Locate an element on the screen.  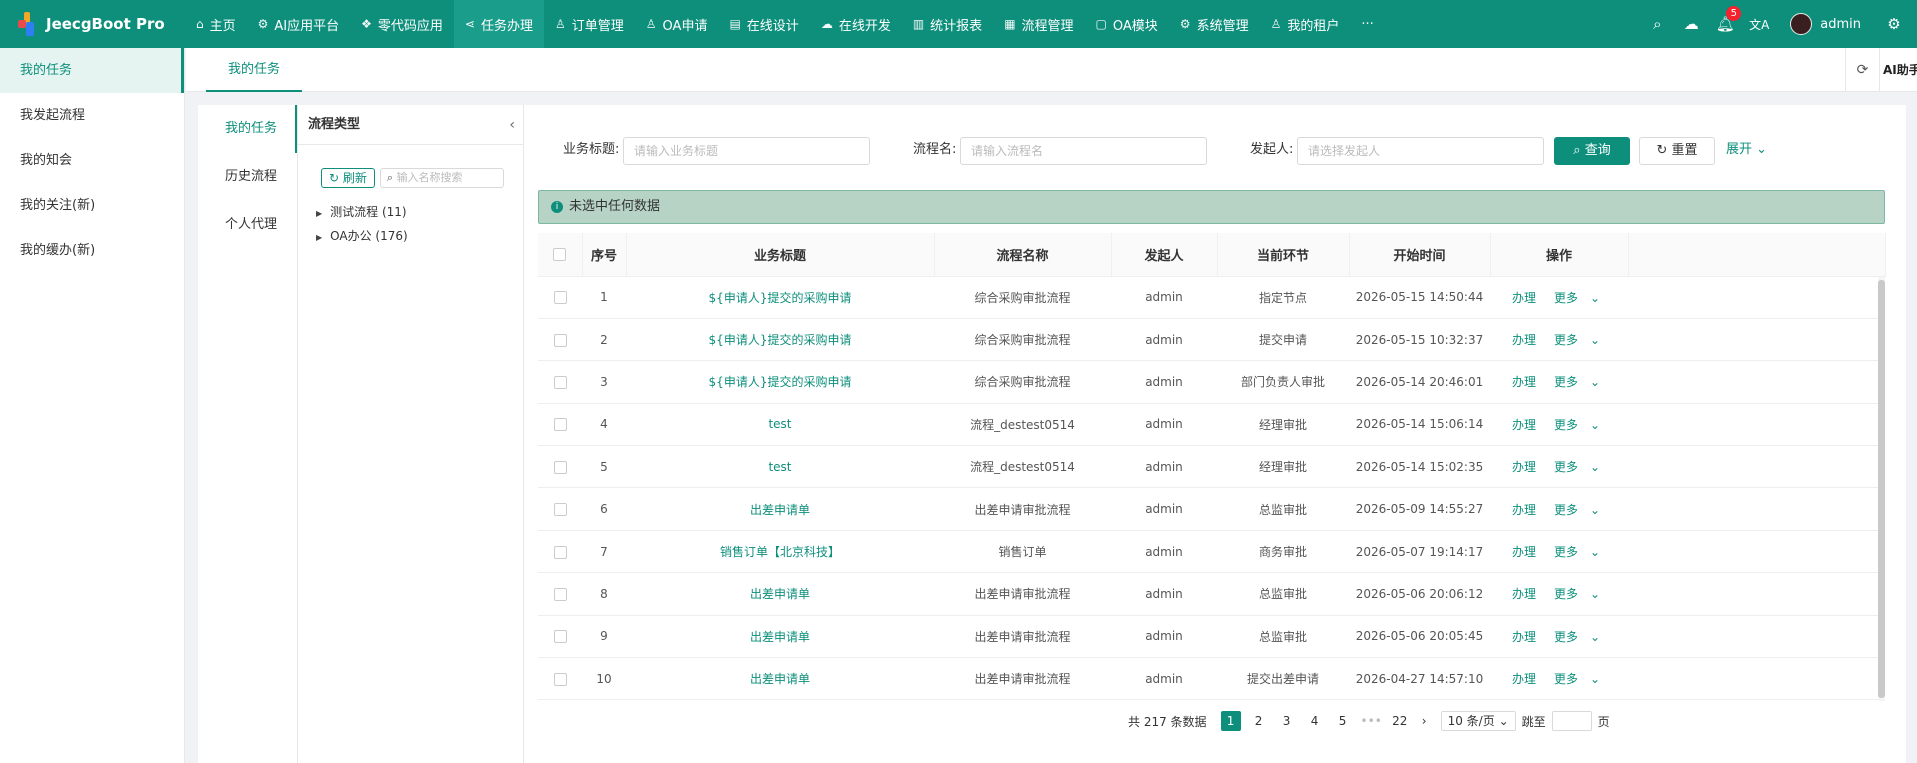
collapse-icon: ‹ is located at coordinates (512, 125).